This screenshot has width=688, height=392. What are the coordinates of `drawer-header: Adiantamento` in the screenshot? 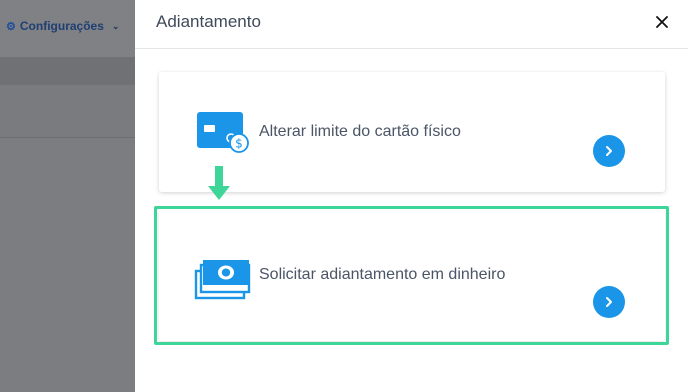 It's located at (411, 24).